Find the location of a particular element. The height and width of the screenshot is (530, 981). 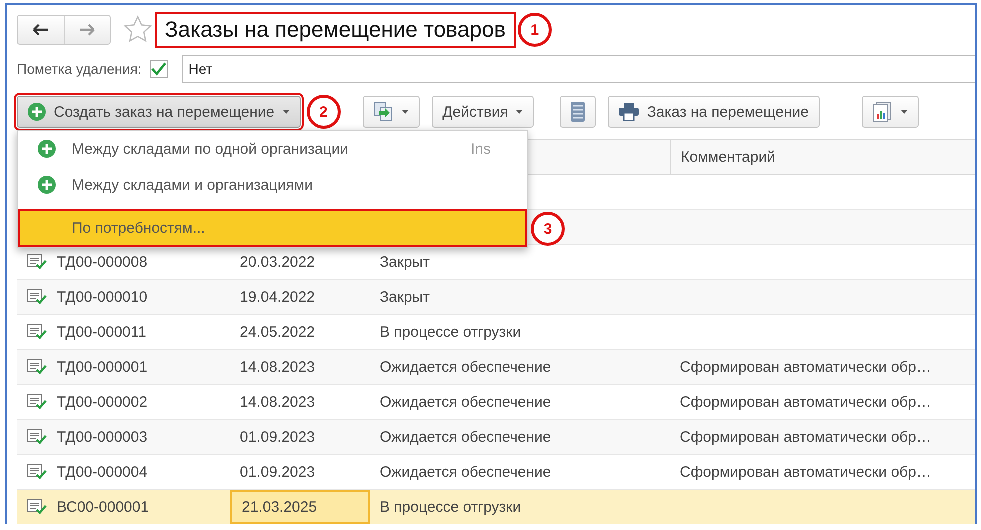

deletion-checkbox is located at coordinates (159, 69).